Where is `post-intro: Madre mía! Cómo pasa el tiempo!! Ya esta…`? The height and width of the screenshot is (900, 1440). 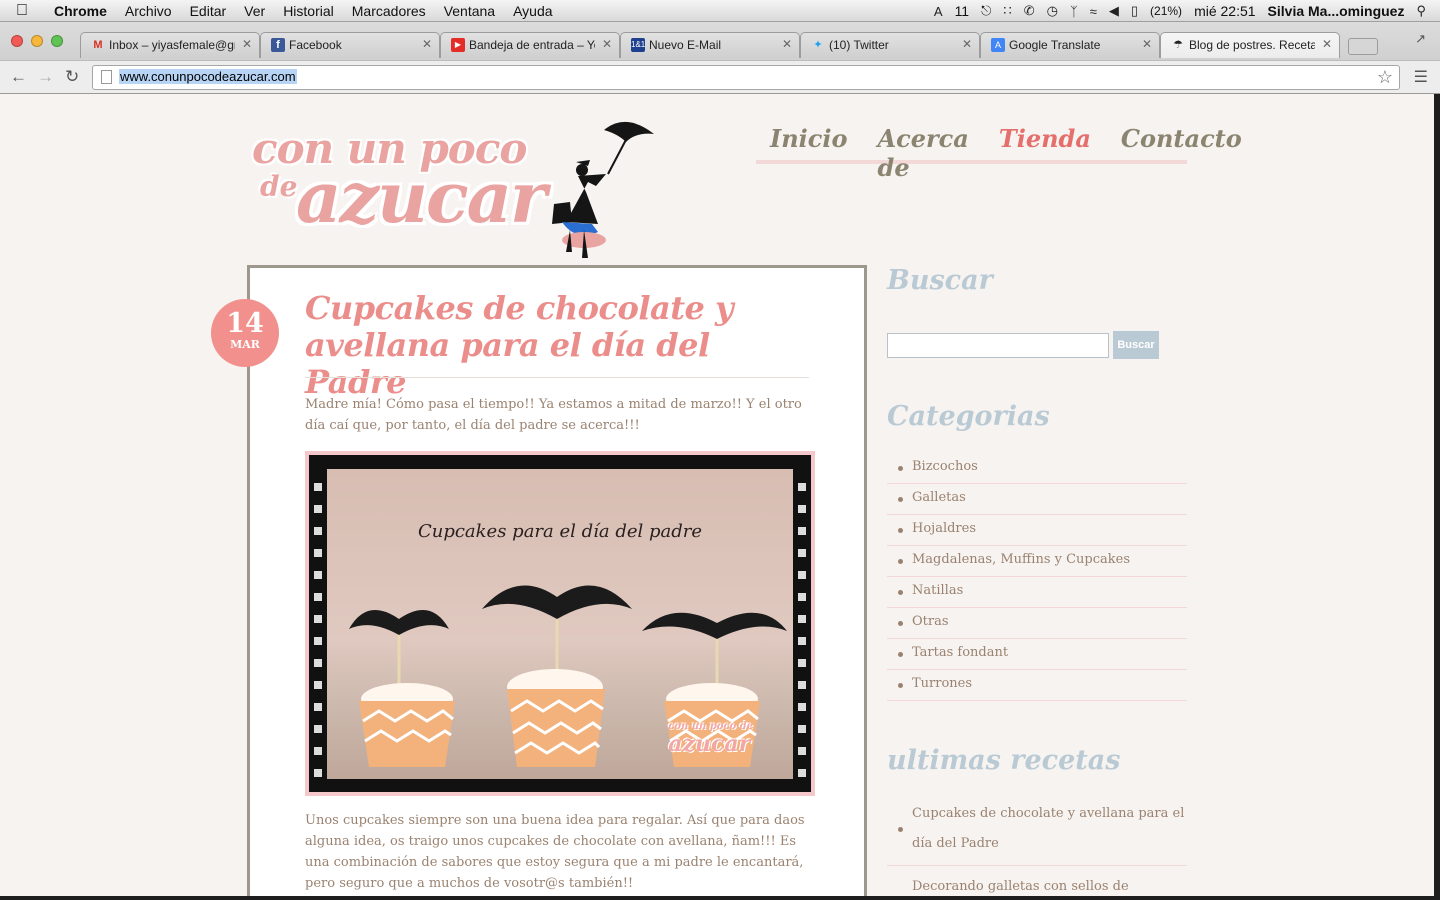
post-intro: Madre mía! Cómo pasa el tiempo!! Ya esta… is located at coordinates (553, 415).